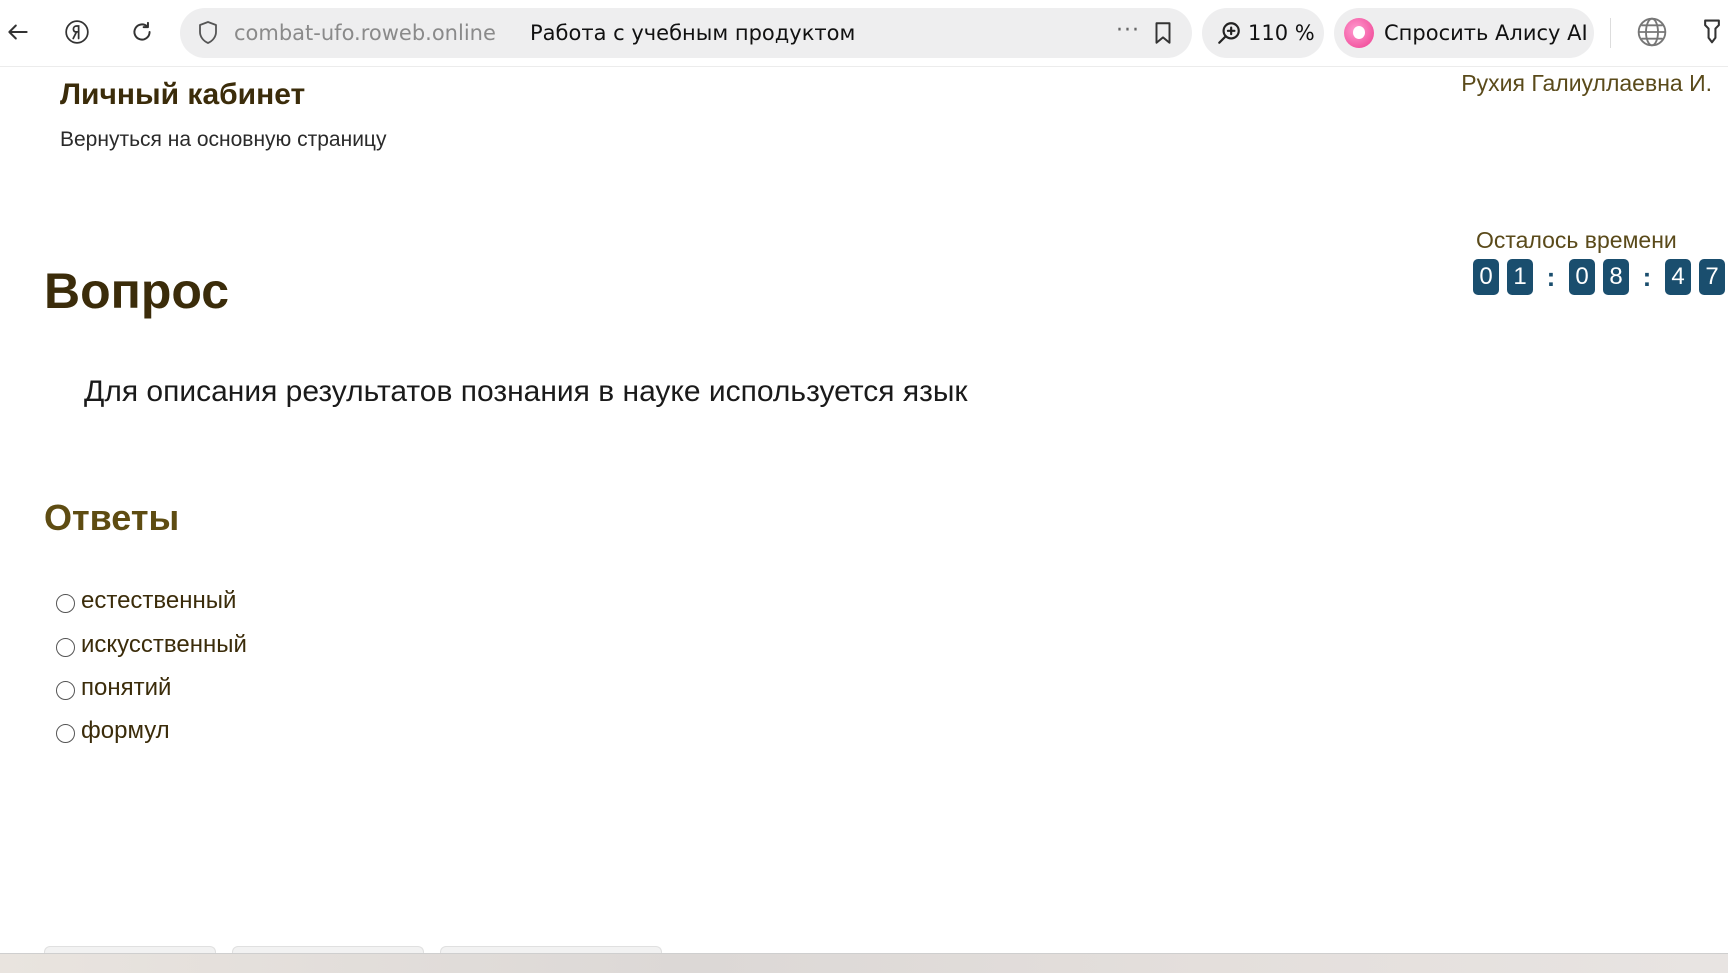  What do you see at coordinates (1163, 33) in the screenshot?
I see `bookmark-icon` at bounding box center [1163, 33].